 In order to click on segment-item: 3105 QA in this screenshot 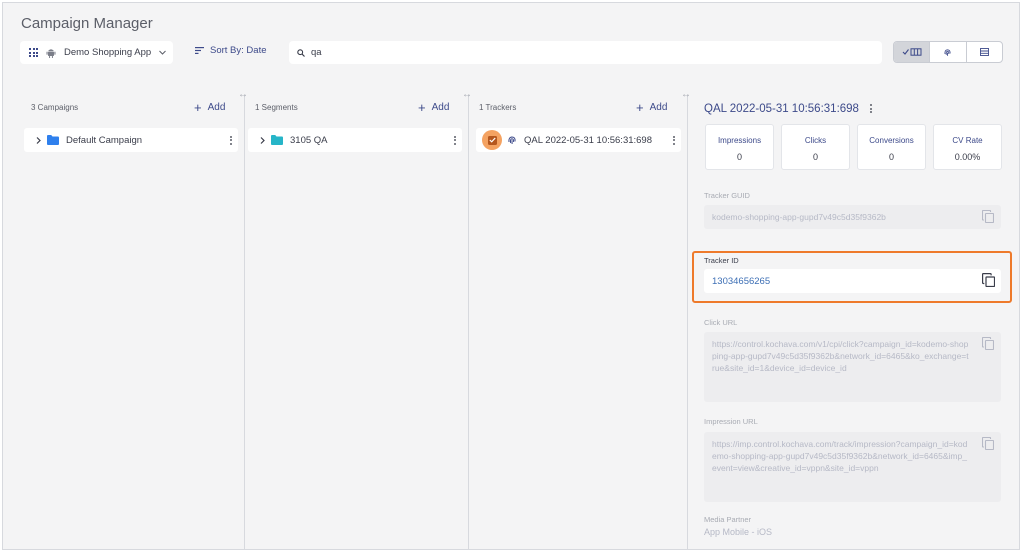, I will do `click(355, 140)`.